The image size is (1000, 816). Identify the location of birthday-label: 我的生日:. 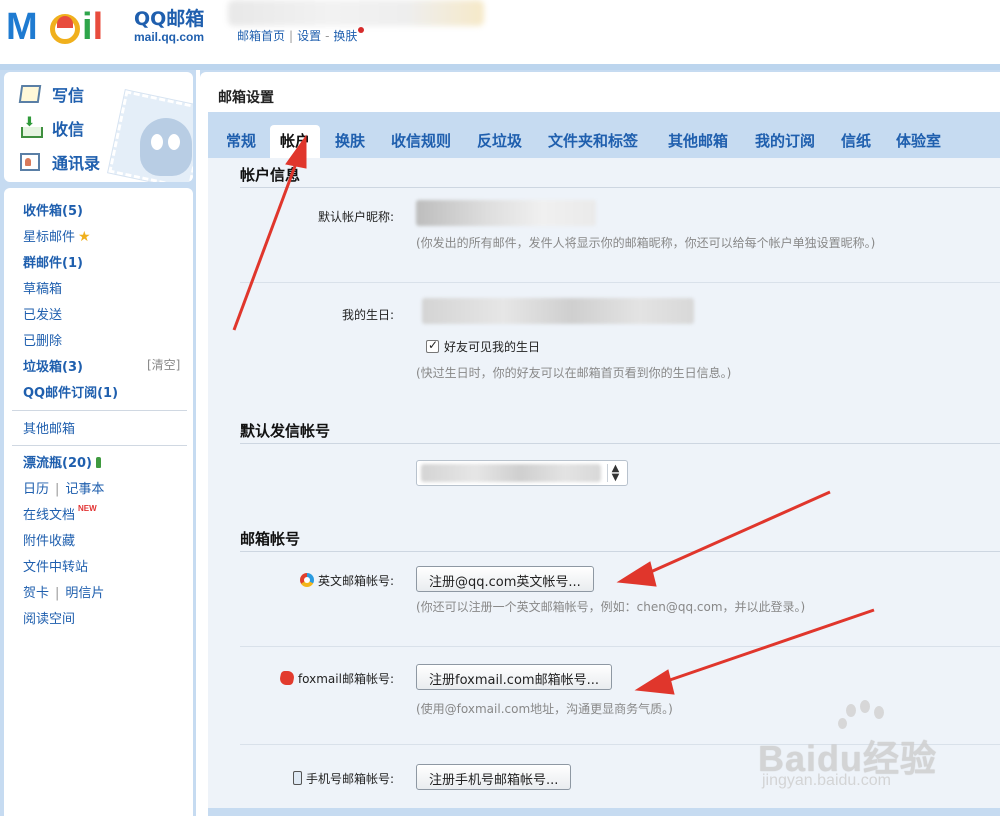
(367, 315).